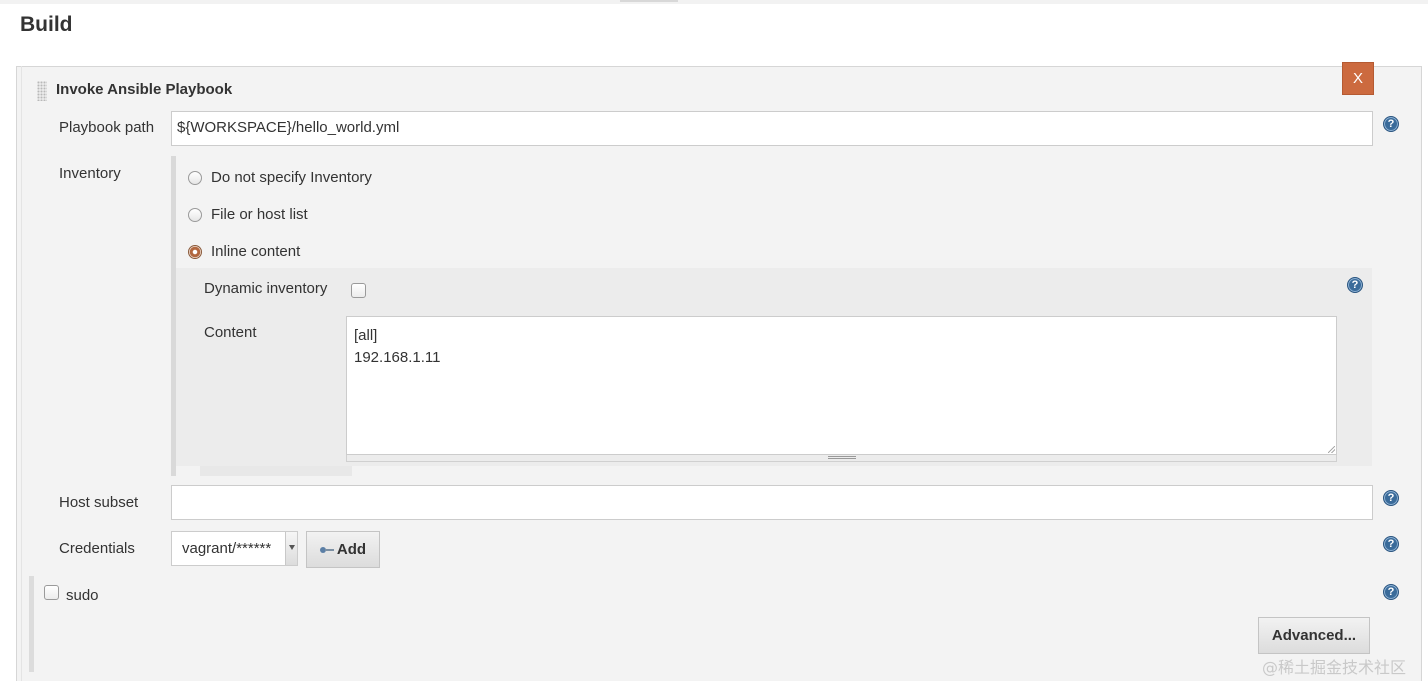 Image resolution: width=1428 pixels, height=681 pixels. I want to click on delete-step-button: X, so click(1358, 78).